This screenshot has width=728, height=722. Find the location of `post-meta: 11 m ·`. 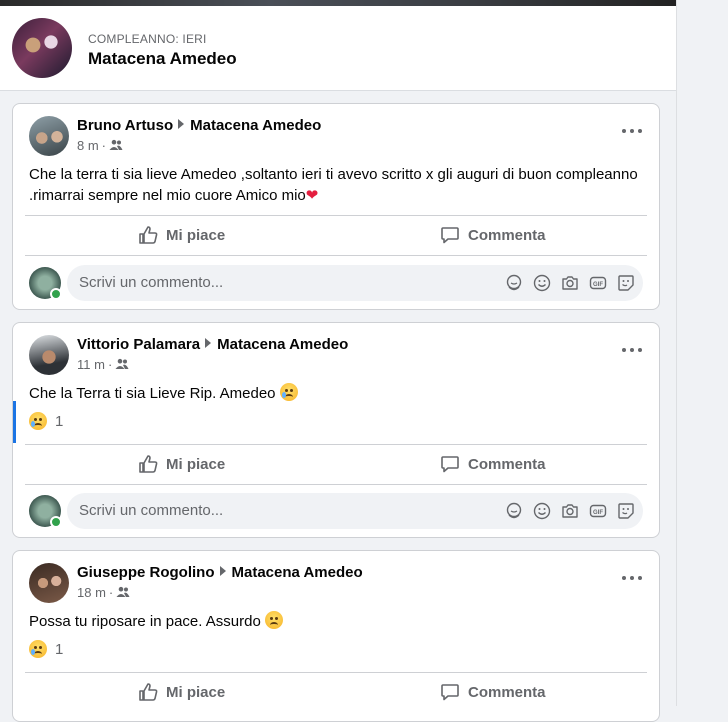

post-meta: 11 m · is located at coordinates (103, 364).